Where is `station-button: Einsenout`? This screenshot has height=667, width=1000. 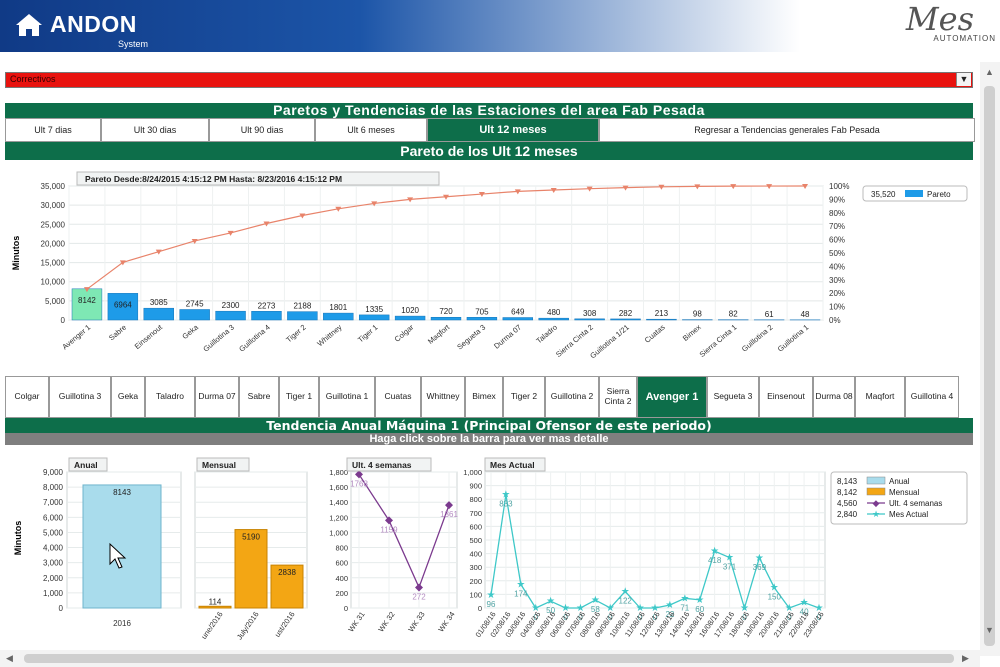 station-button: Einsenout is located at coordinates (786, 397).